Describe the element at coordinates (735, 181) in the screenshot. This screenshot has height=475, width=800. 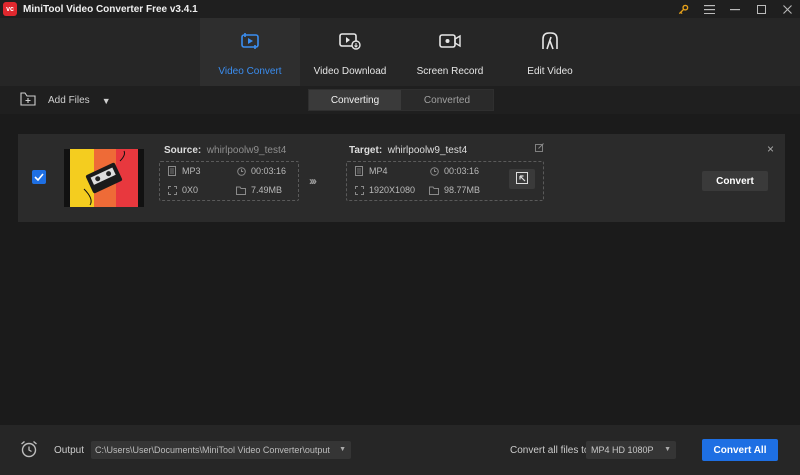
I see `convert-button: Convert` at that location.